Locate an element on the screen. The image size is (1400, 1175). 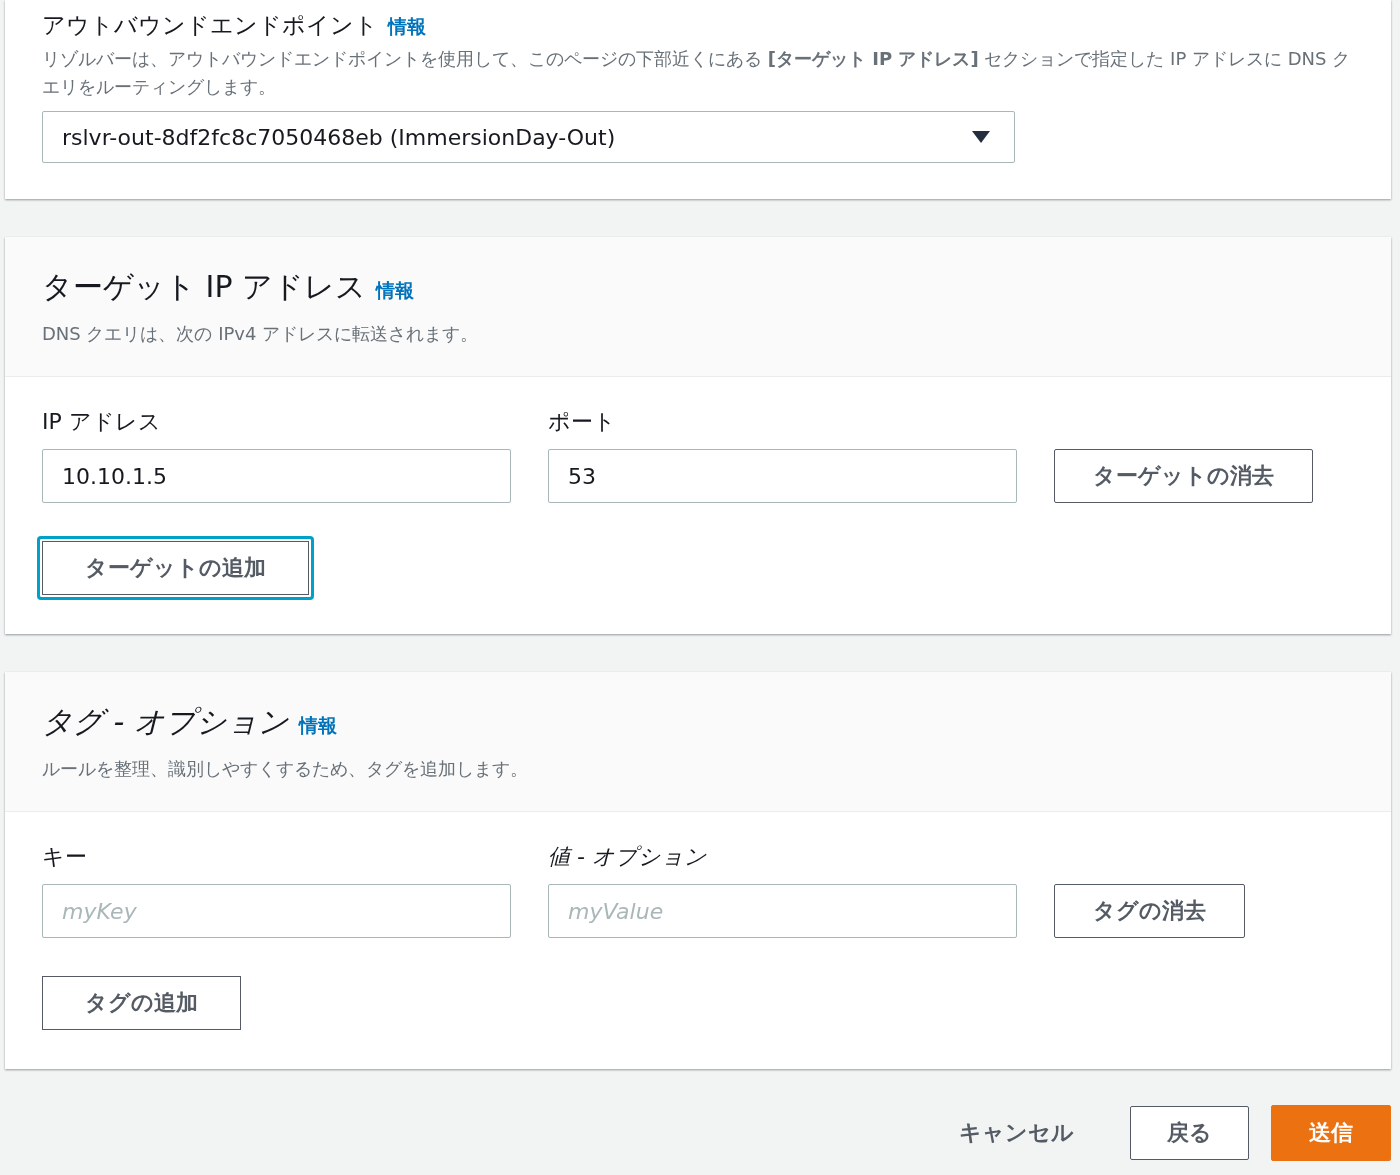
section-description: DNS クエリは、次の IPv4 アドレスに転送されます。 is located at coordinates (261, 334).